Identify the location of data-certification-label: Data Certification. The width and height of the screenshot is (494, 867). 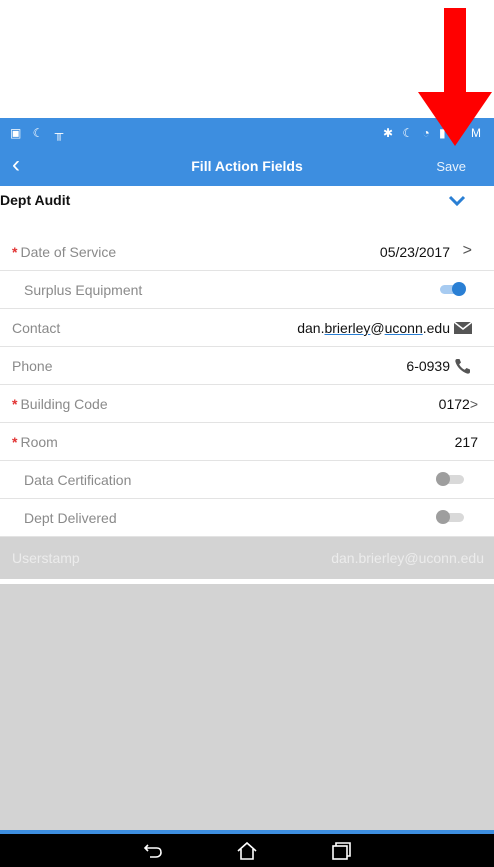
(78, 480).